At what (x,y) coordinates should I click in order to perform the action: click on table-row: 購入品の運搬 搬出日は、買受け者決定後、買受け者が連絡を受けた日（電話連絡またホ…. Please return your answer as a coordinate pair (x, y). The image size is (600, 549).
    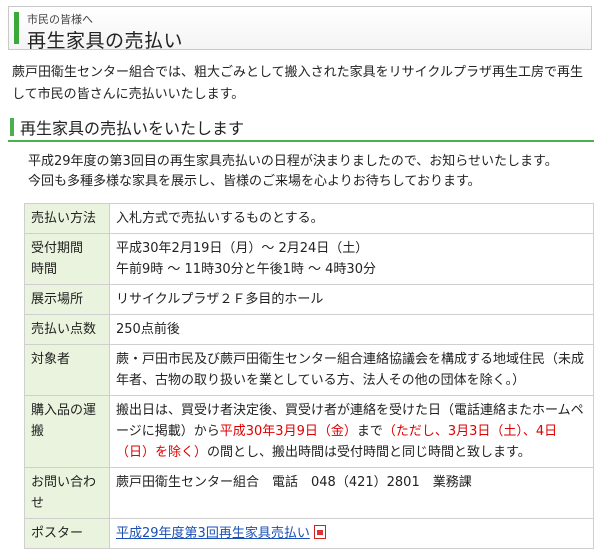
    Looking at the image, I should click on (309, 431).